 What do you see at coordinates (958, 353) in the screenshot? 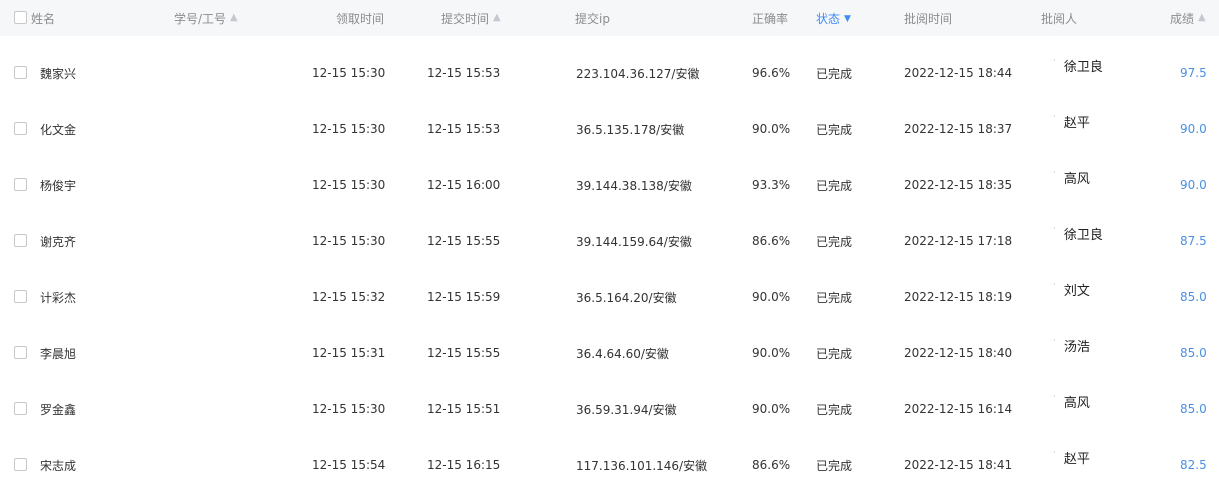
I see `review-time: 2022-12-15 18:40` at bounding box center [958, 353].